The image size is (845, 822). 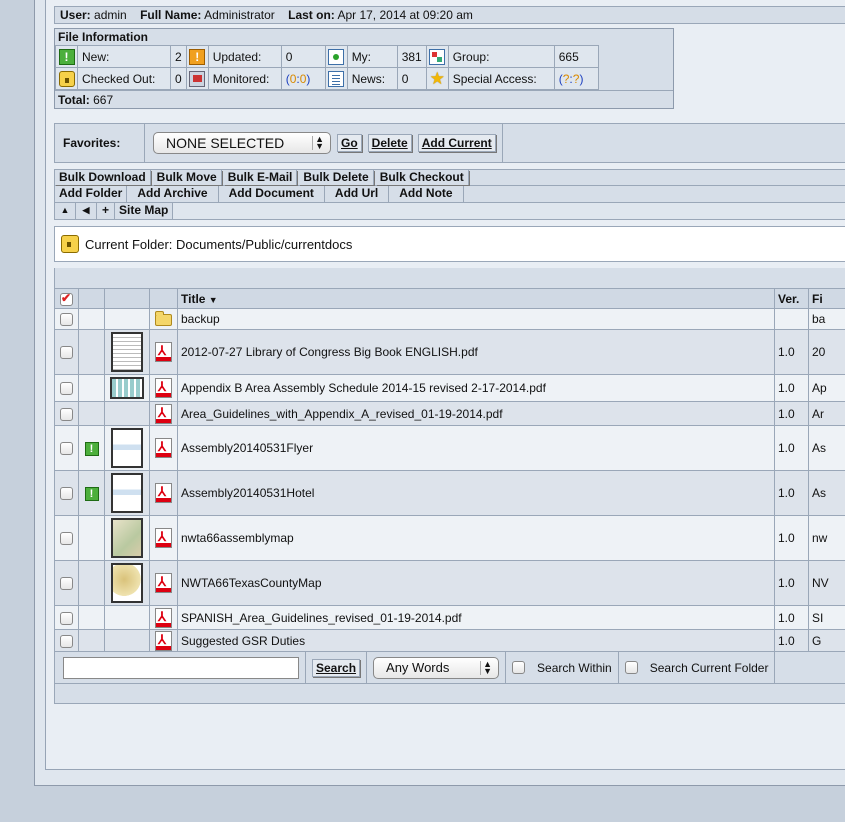 I want to click on search-button: Search, so click(x=336, y=667).